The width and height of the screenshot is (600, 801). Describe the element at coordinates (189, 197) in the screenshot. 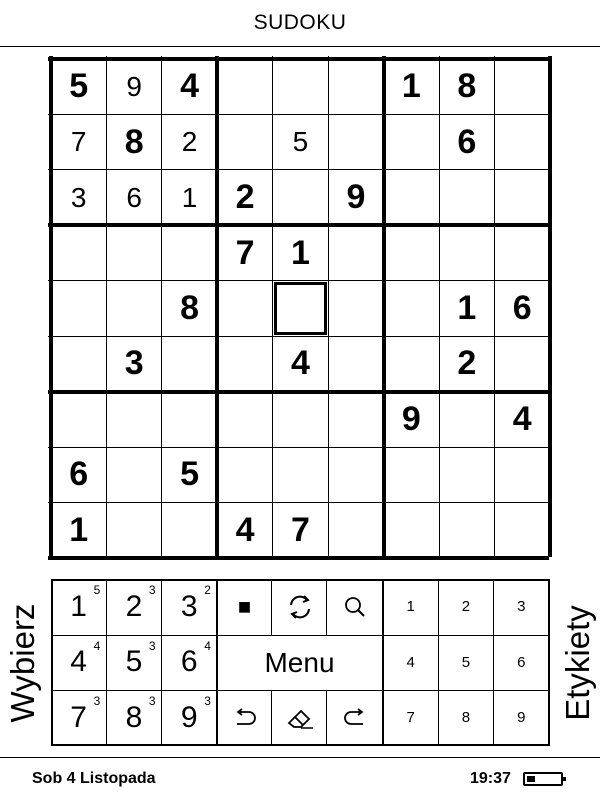

I see `board-cell-r3-c3: 1` at that location.